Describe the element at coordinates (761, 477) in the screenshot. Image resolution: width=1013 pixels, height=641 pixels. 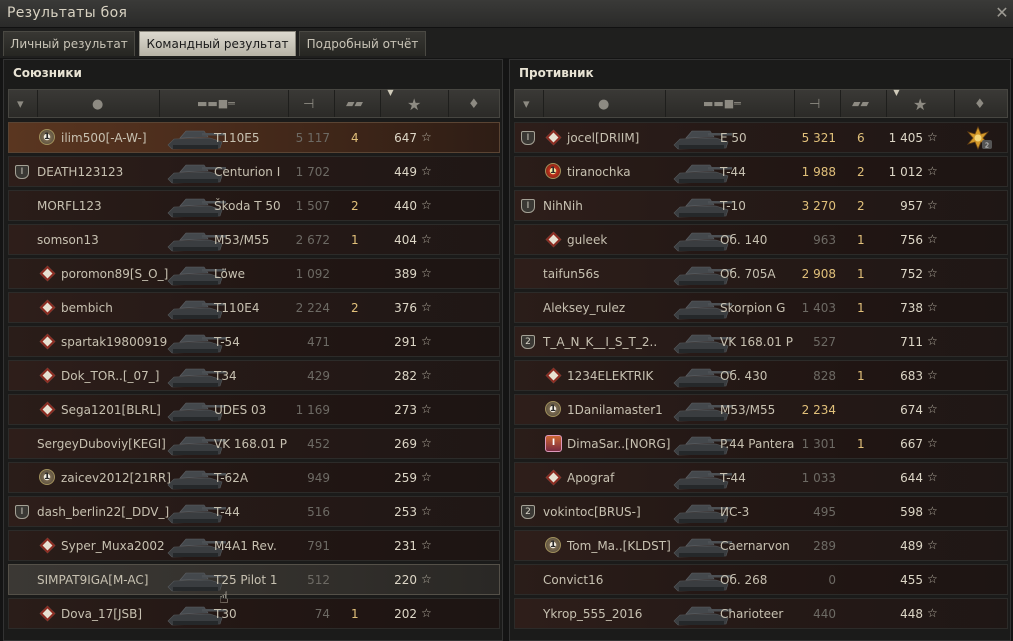
I see `table-row: Apograf T-44 1 033 644 ☆` at that location.